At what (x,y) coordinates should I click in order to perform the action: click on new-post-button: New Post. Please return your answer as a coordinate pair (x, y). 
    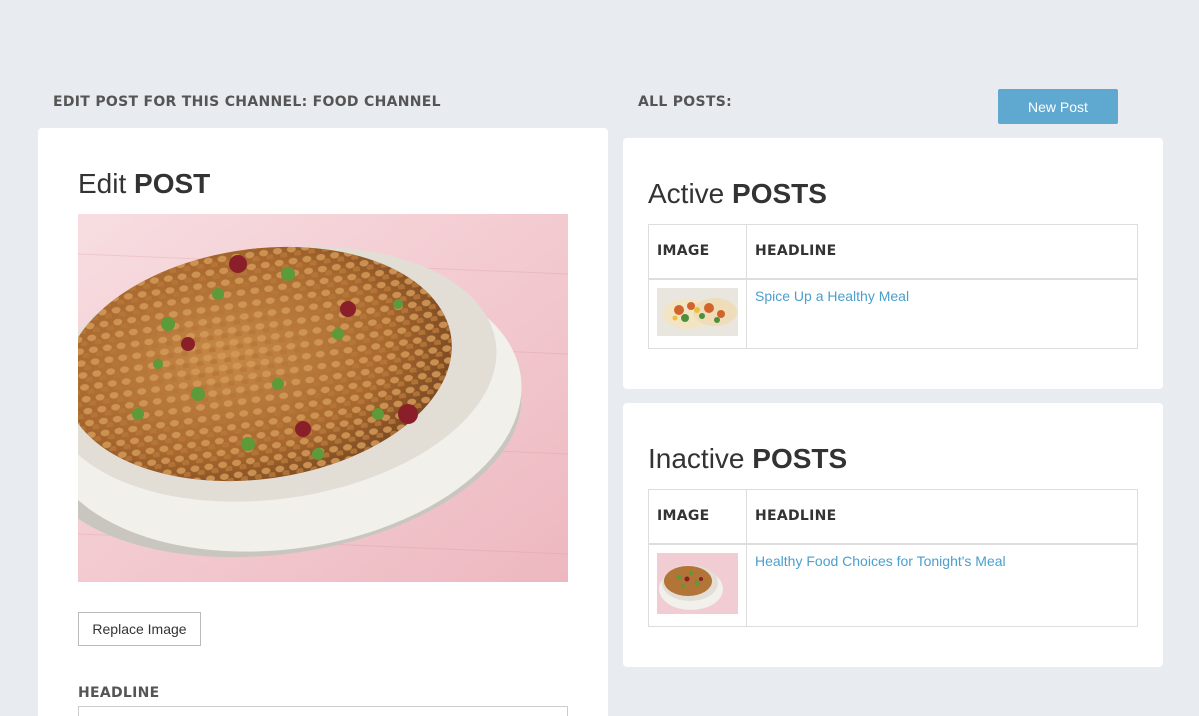
    Looking at the image, I should click on (1058, 106).